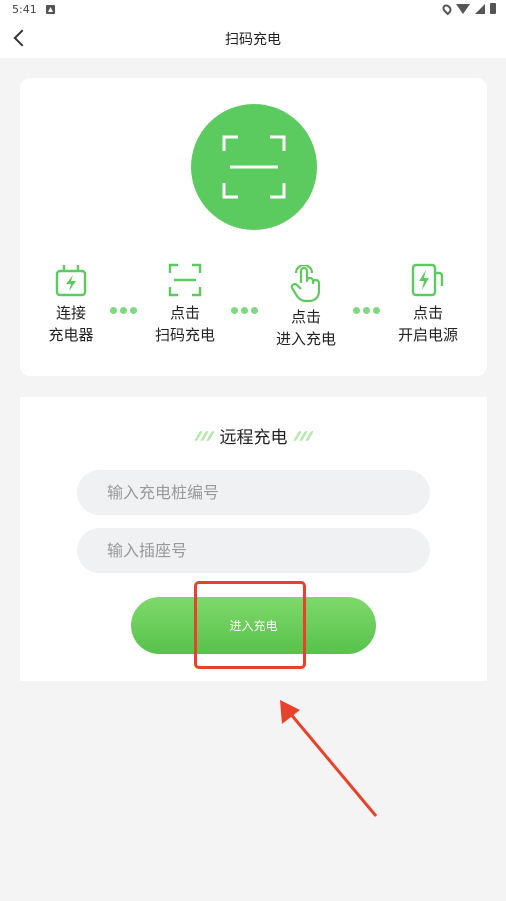 The image size is (506, 901). I want to click on pile-number-input, so click(253, 492).